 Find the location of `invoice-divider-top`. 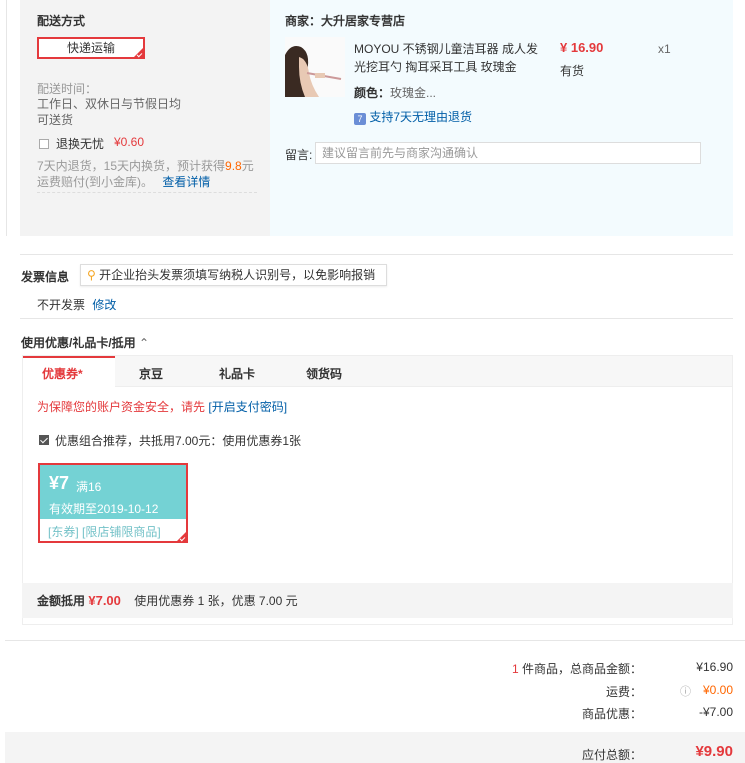

invoice-divider-top is located at coordinates (376, 254).